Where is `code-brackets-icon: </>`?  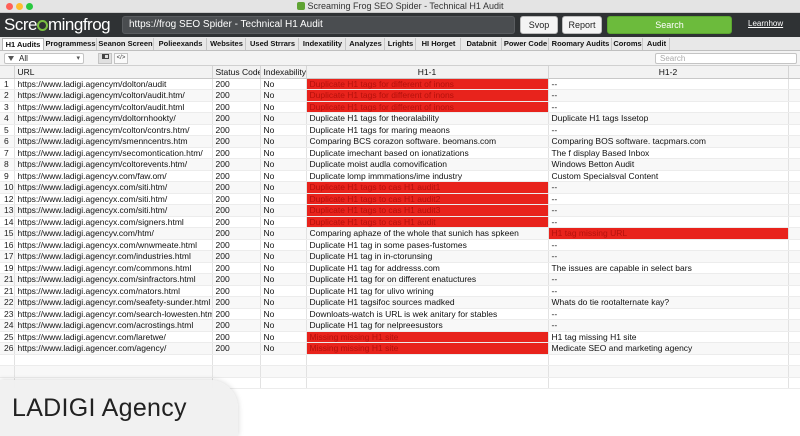 code-brackets-icon: </> is located at coordinates (121, 58).